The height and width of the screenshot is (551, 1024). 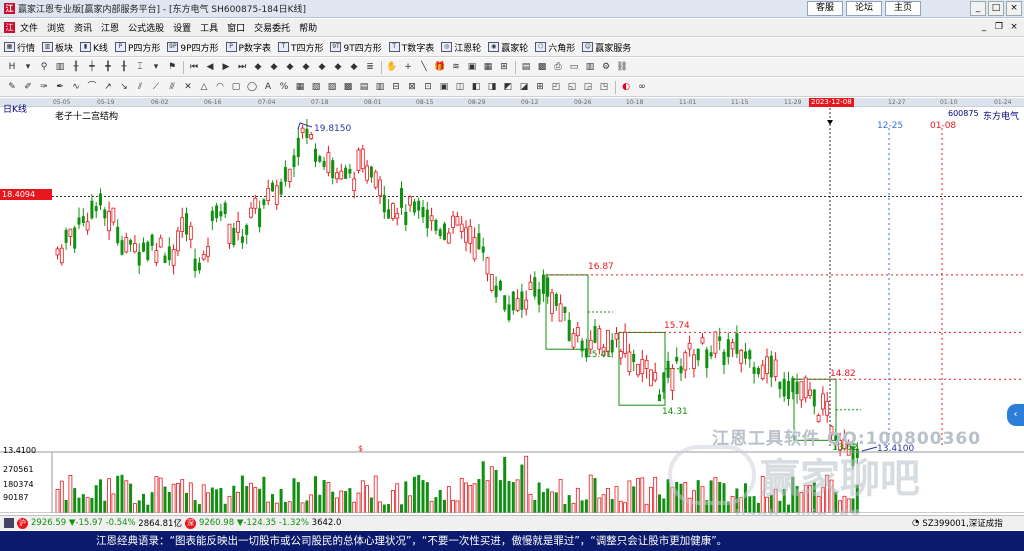 I want to click on grid8-icon: ⊟, so click(x=396, y=87).